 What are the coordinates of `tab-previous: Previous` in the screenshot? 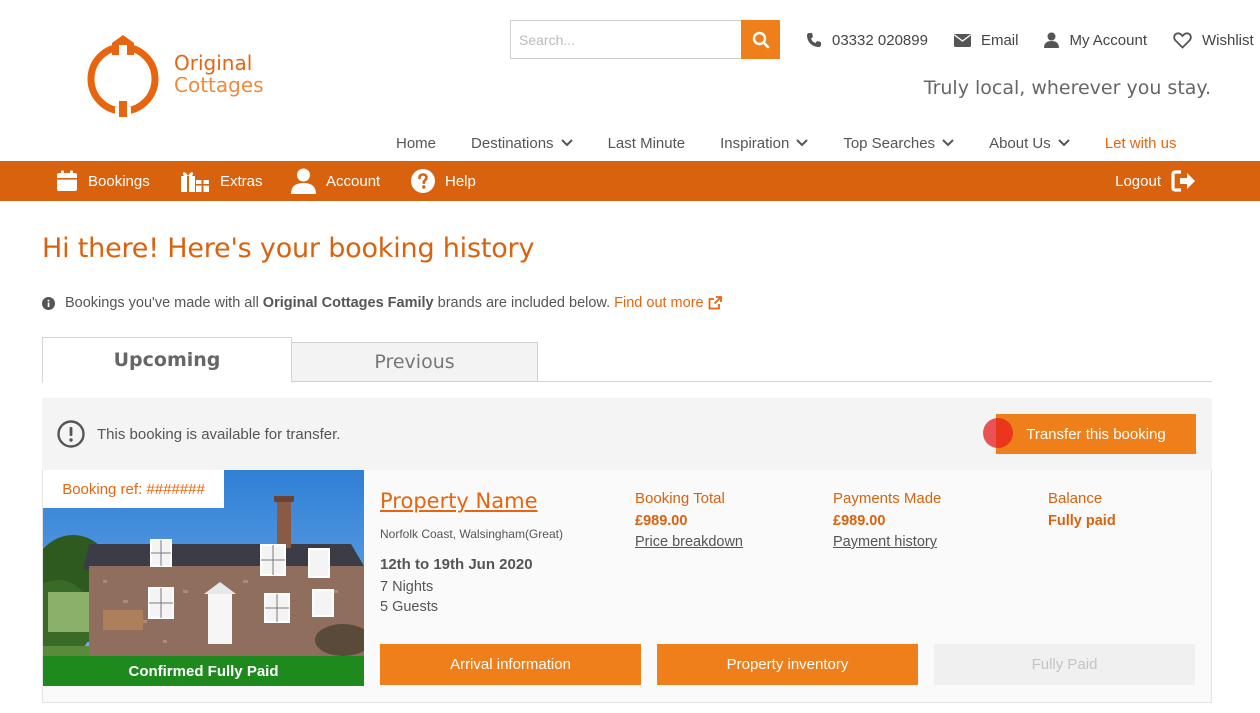 It's located at (414, 362).